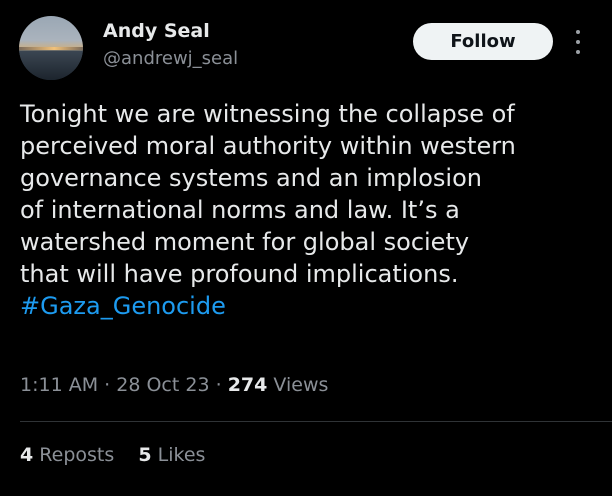 This screenshot has width=612, height=496. What do you see at coordinates (156, 31) in the screenshot?
I see `author-name: Andy Seal` at bounding box center [156, 31].